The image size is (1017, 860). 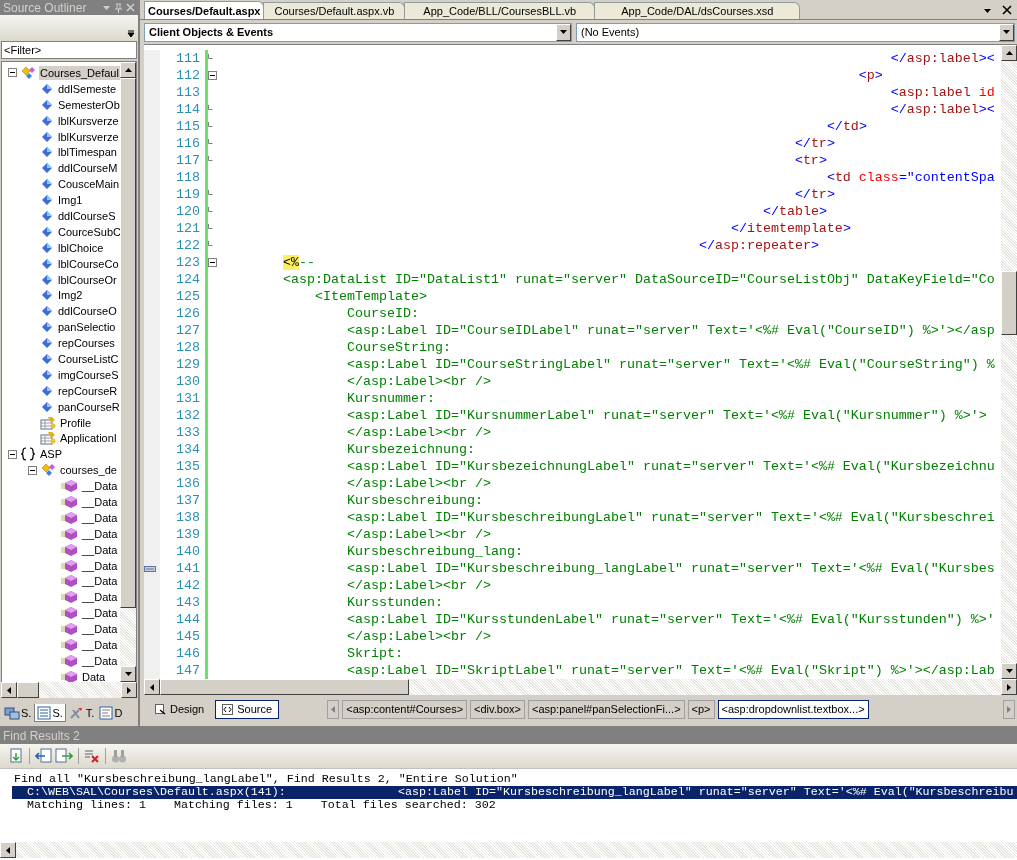 What do you see at coordinates (88, 104) in the screenshot?
I see `tree-item: SemesterOb` at bounding box center [88, 104].